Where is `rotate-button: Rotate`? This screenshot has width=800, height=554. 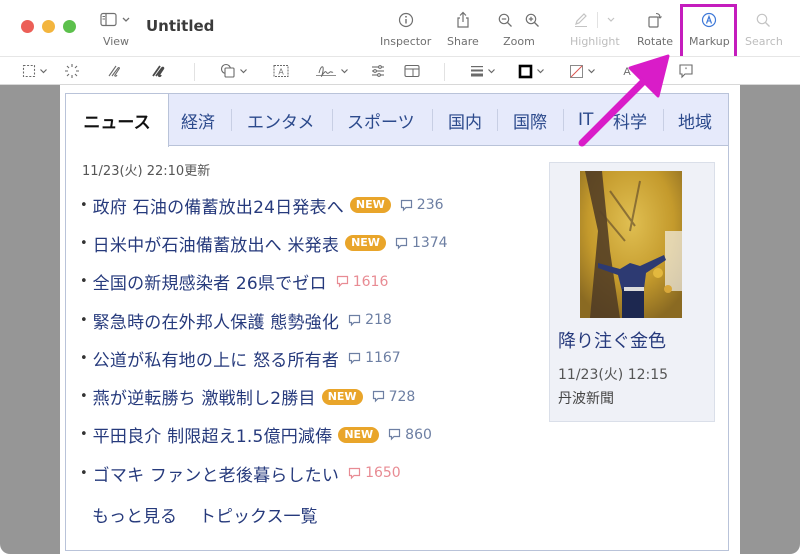 rotate-button: Rotate is located at coordinates (655, 28).